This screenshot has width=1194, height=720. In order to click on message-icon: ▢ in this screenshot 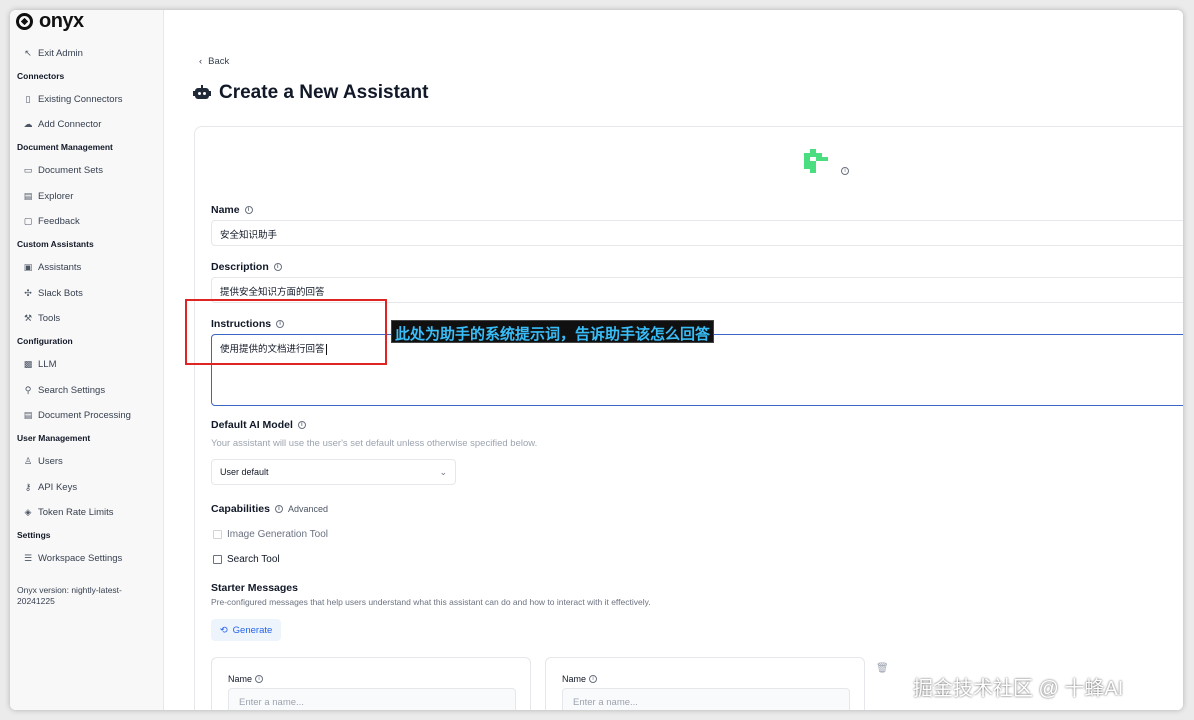, I will do `click(28, 220)`.